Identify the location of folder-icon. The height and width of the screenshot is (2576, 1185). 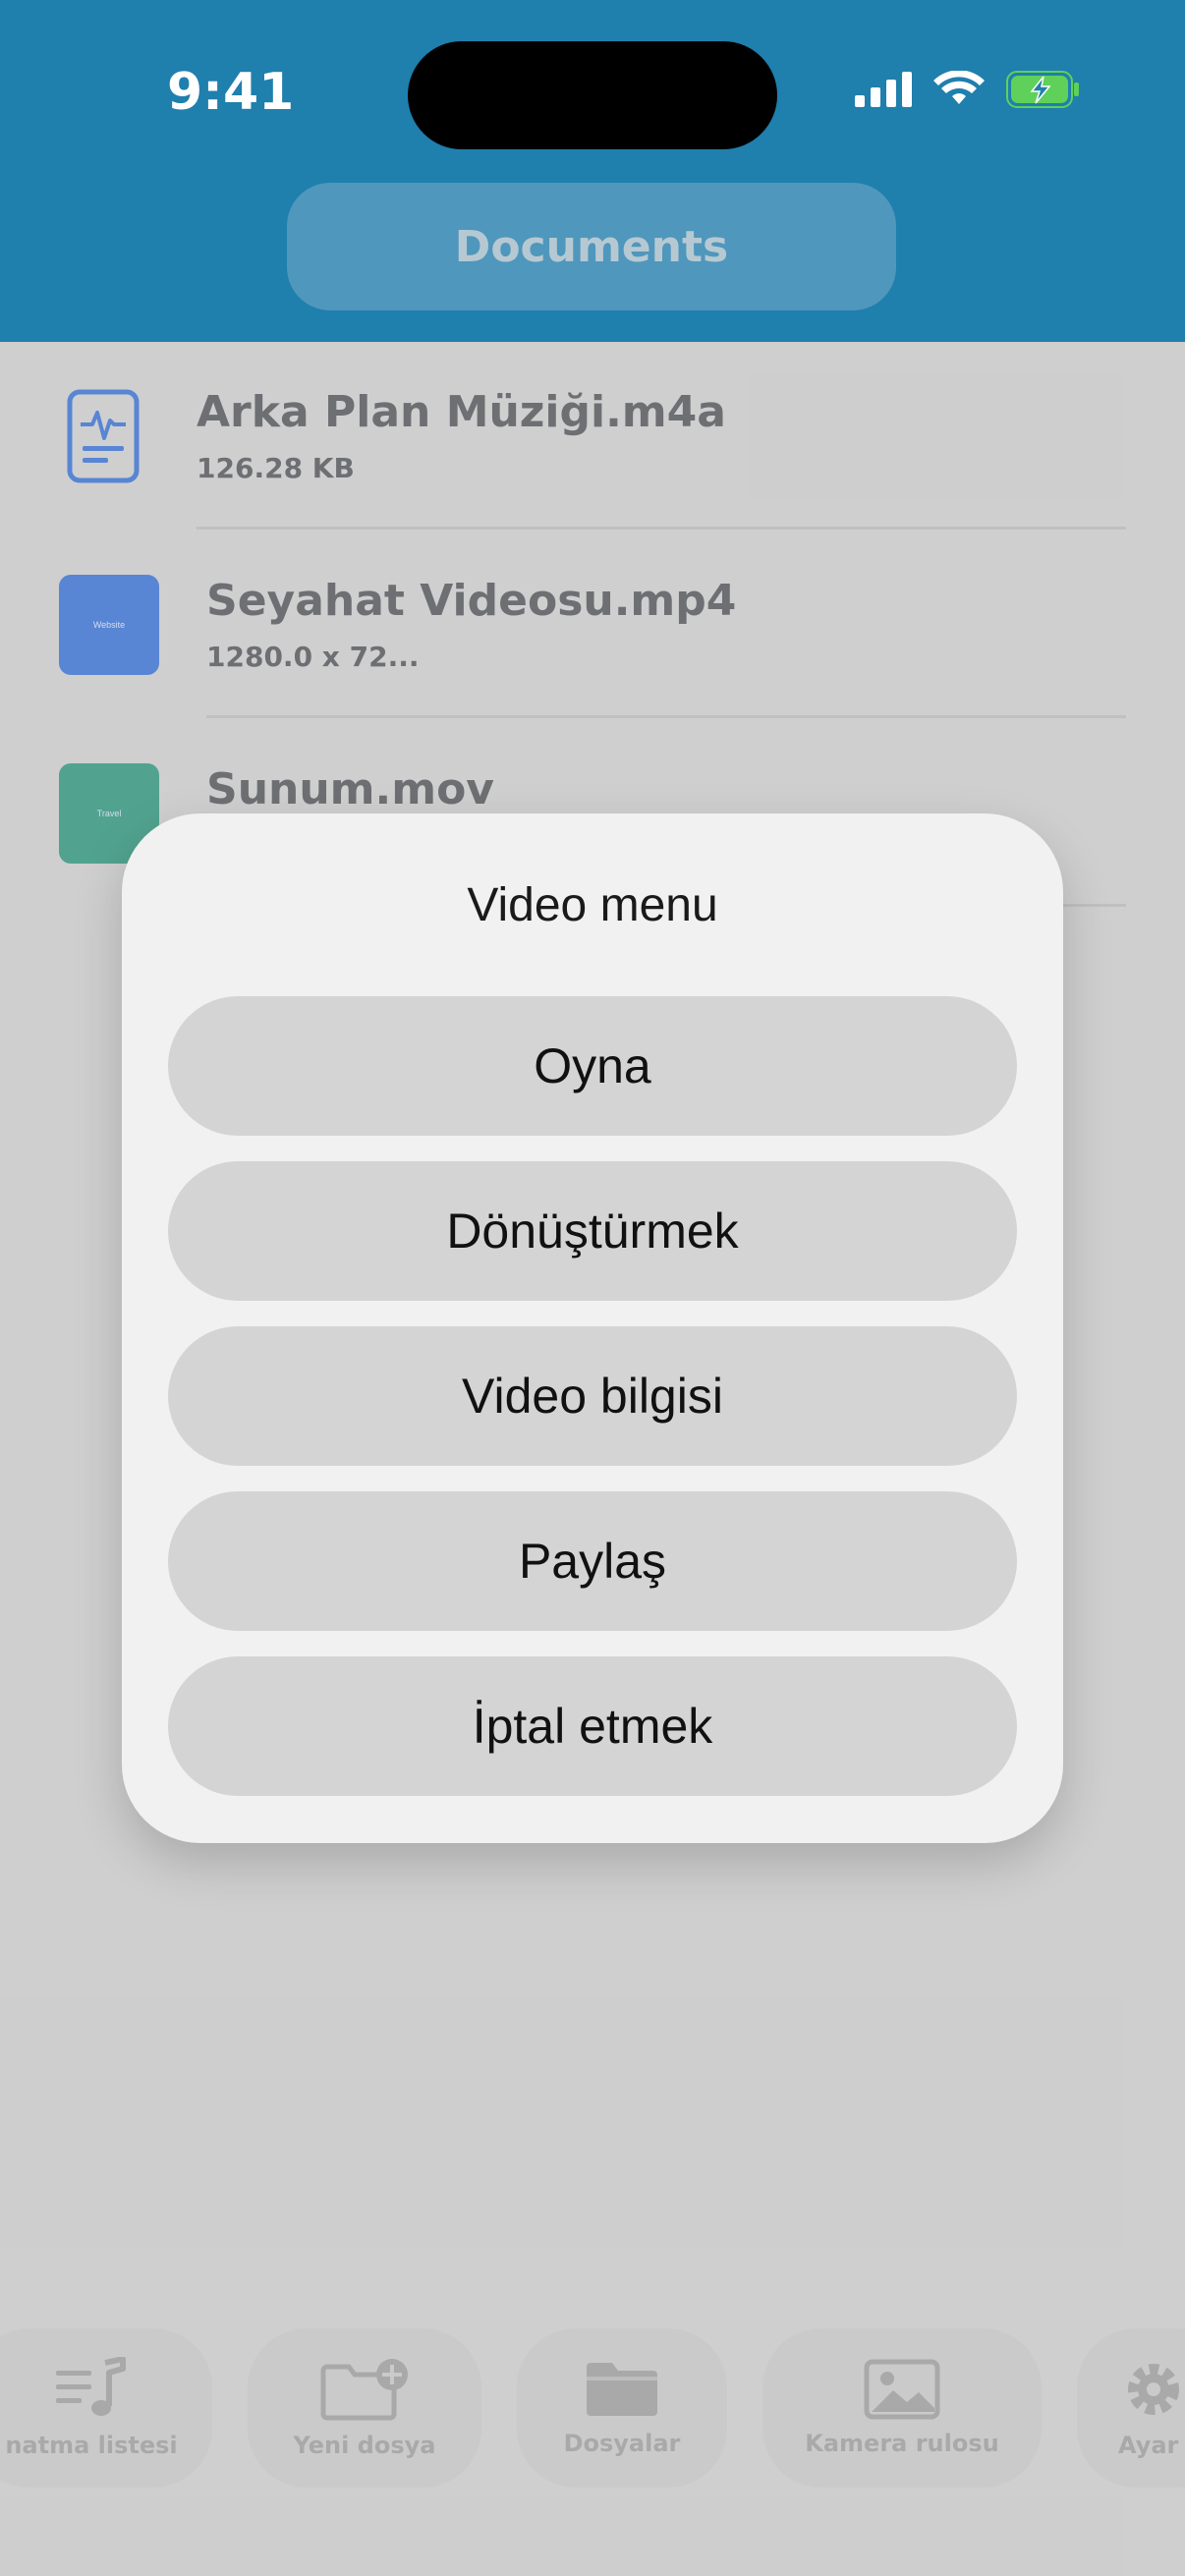
(622, 2389).